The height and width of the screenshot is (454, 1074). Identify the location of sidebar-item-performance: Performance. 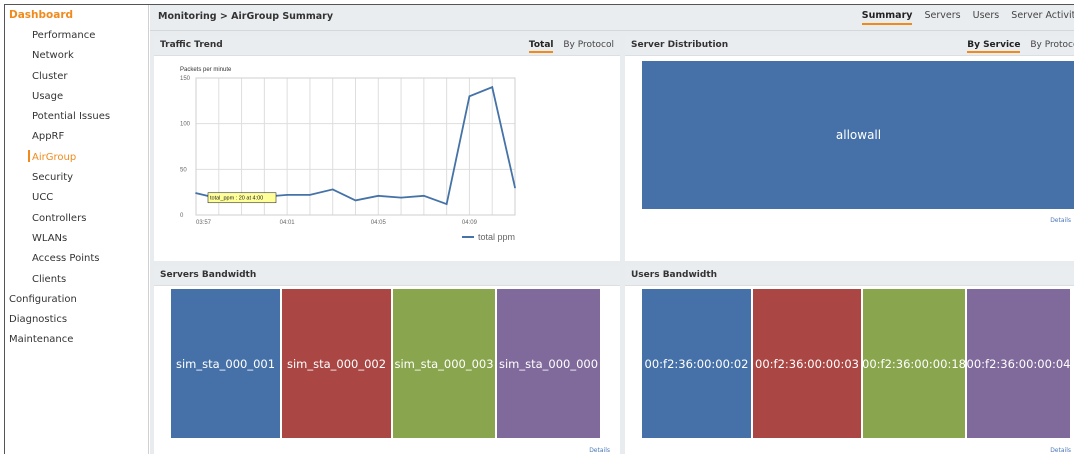
(76, 36).